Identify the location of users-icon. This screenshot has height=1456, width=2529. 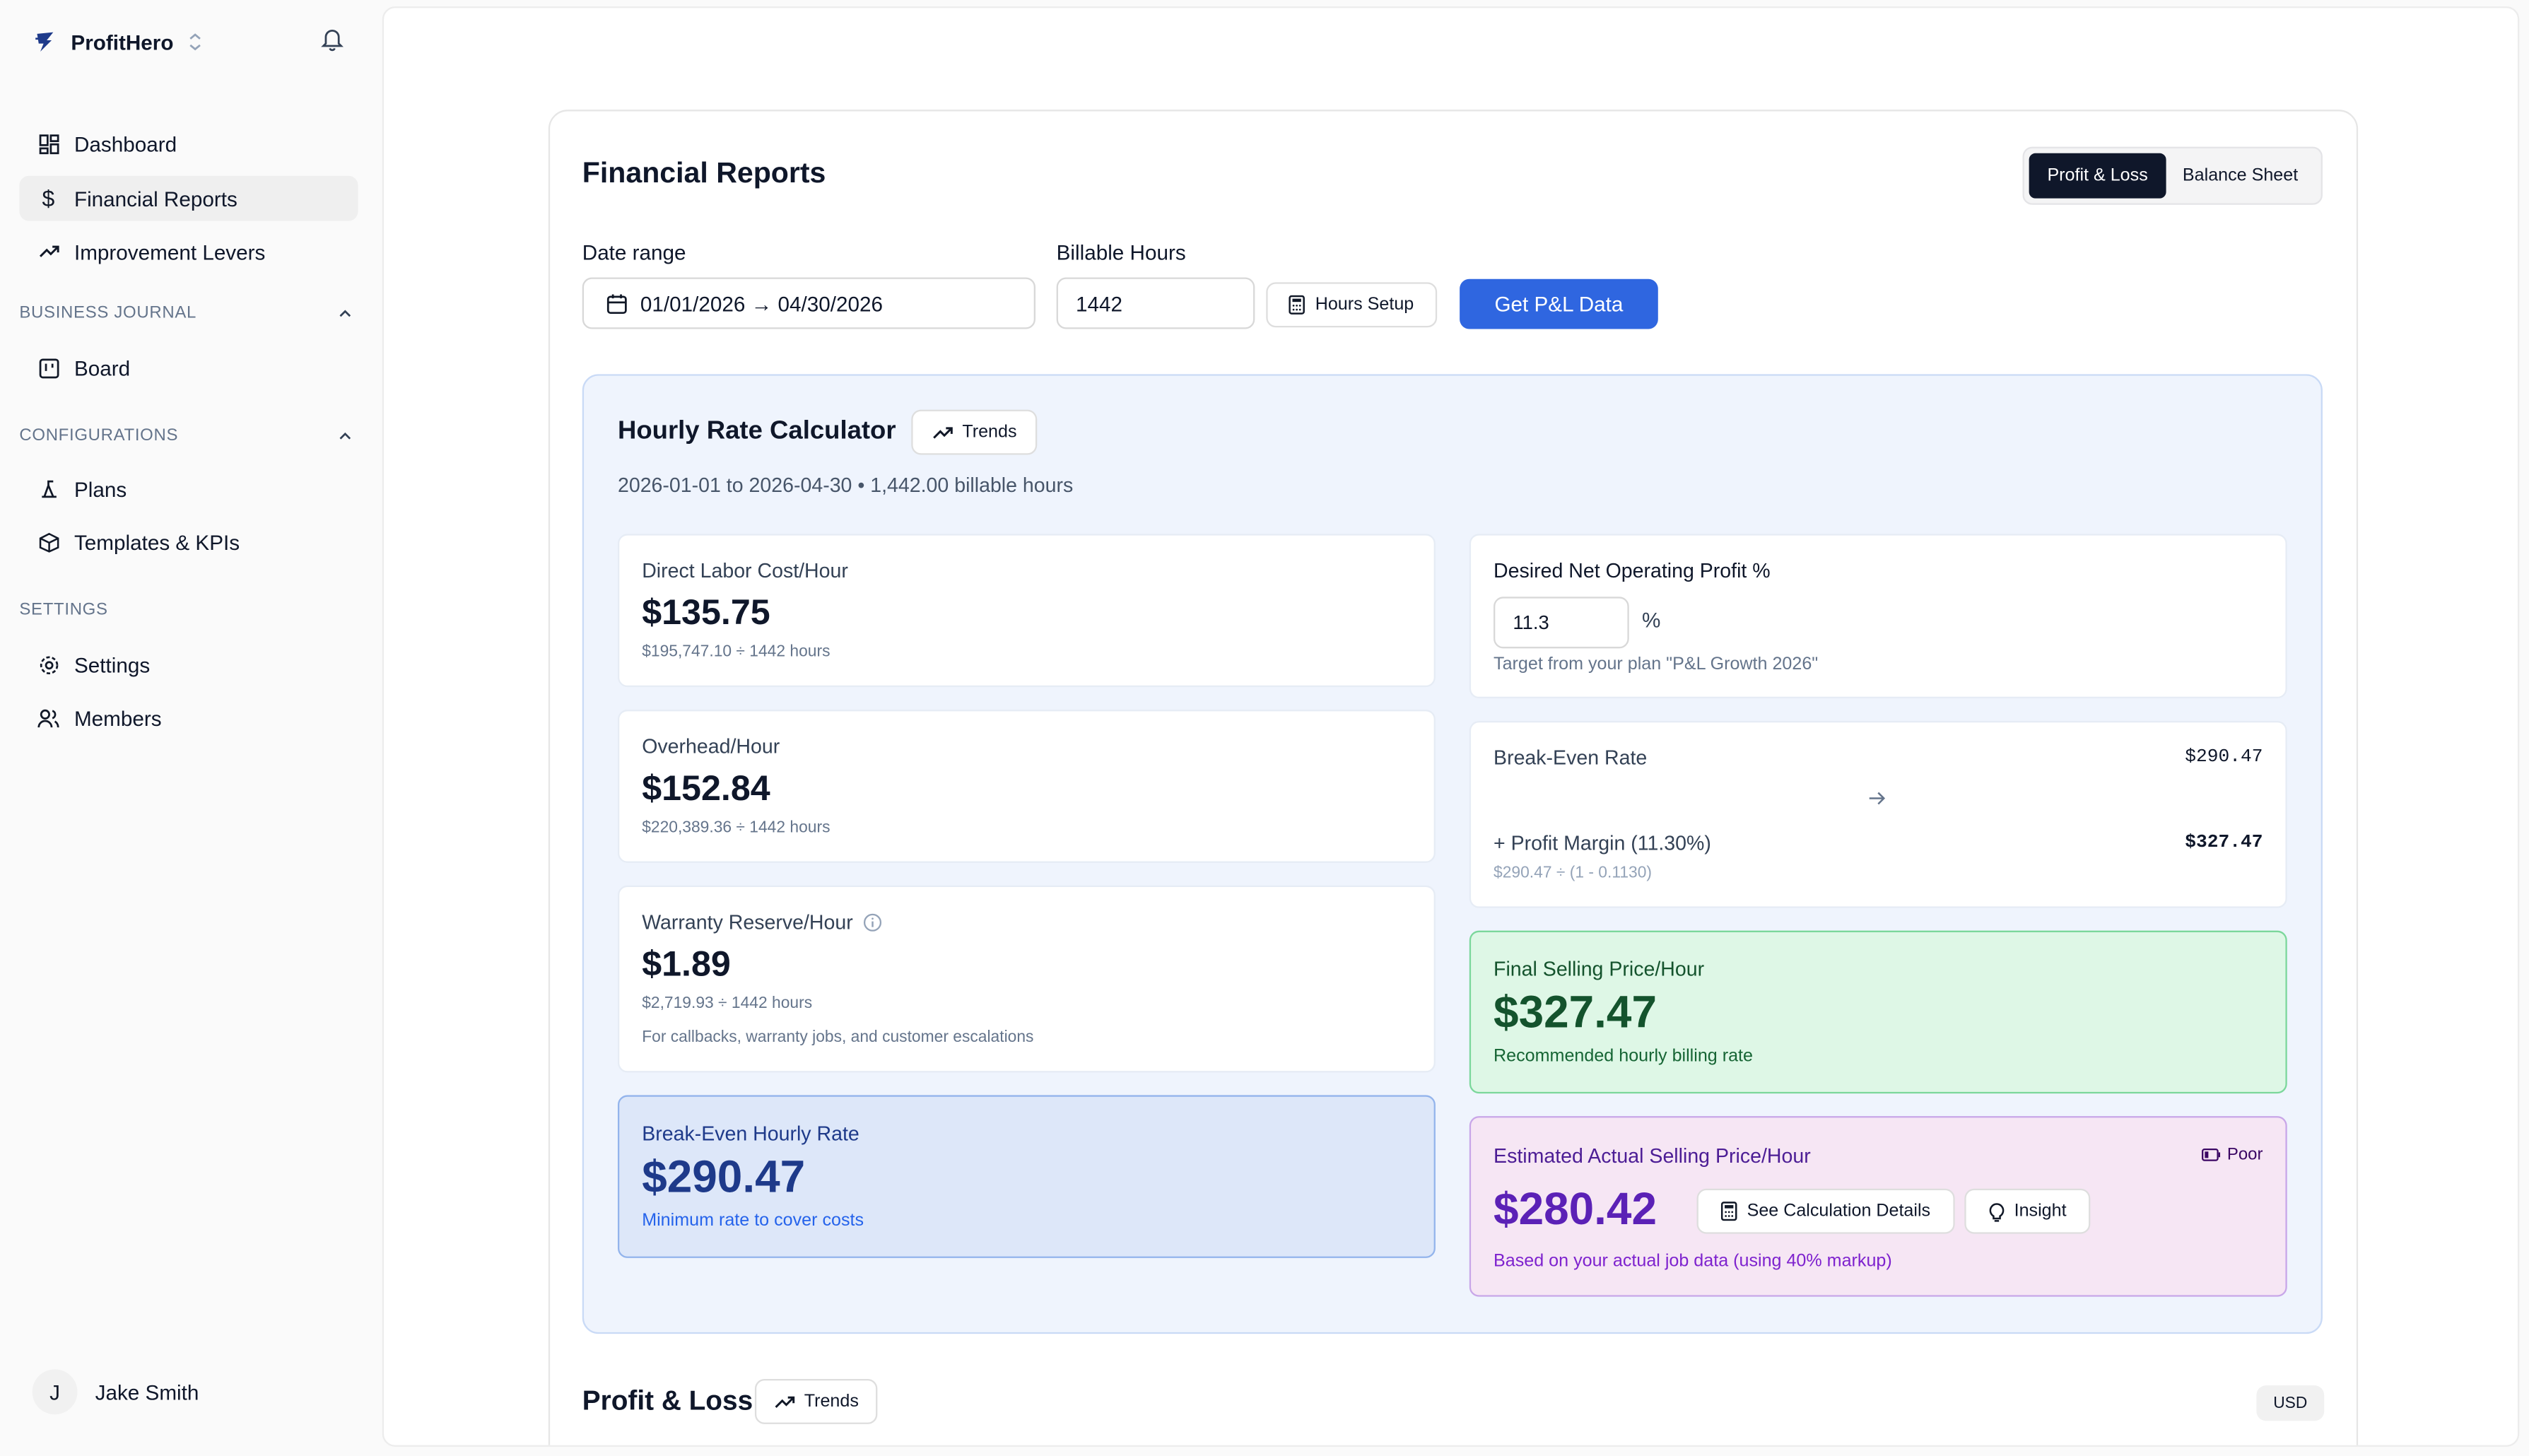
(48, 718).